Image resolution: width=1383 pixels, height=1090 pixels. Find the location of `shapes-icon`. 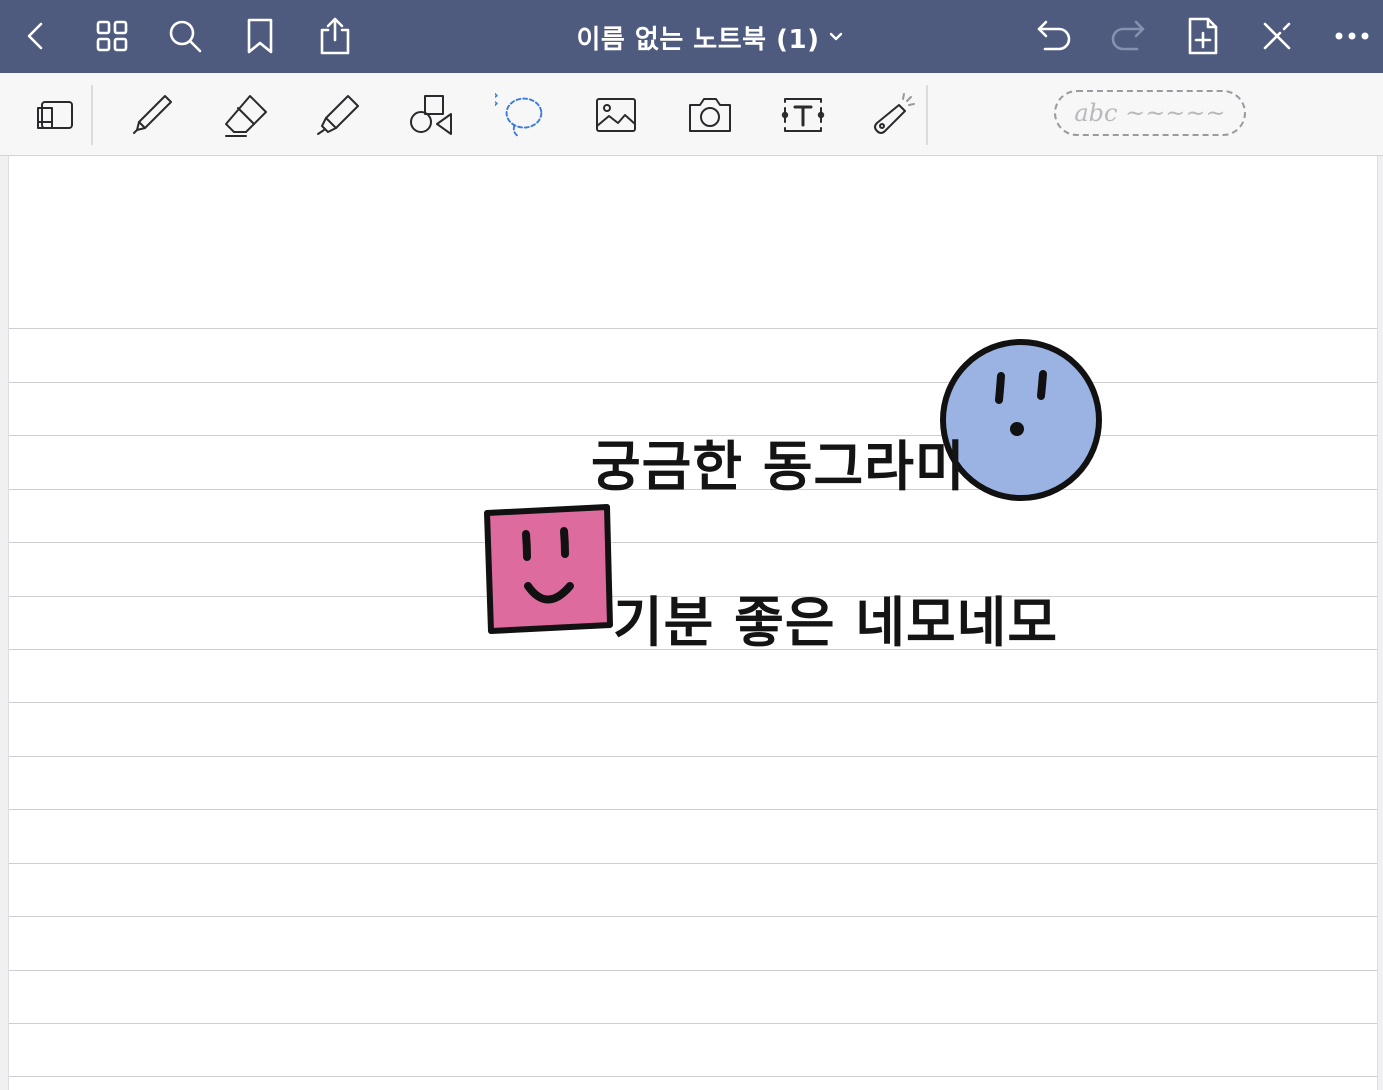

shapes-icon is located at coordinates (431, 115).